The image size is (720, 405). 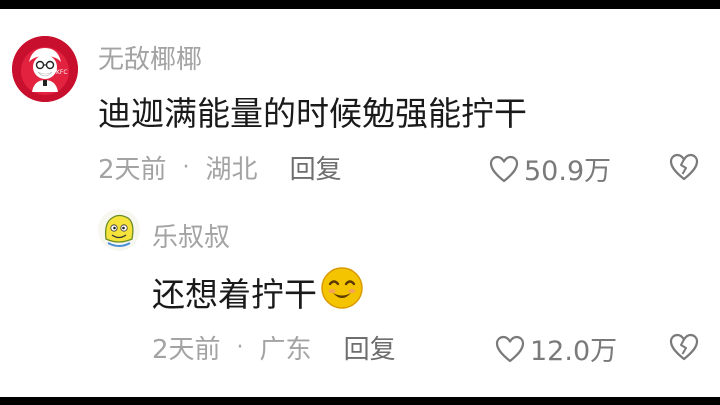 I want to click on like-button: 12.0万, so click(x=555, y=348).